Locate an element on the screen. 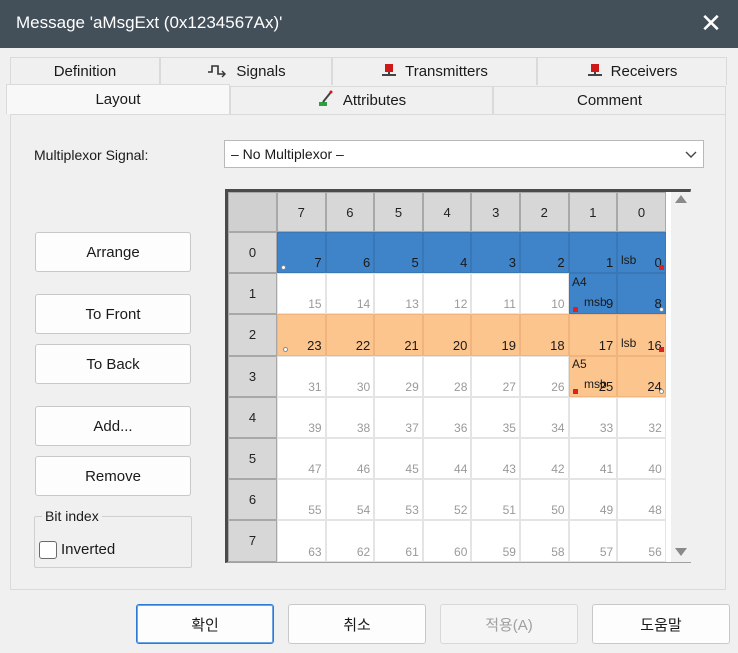 The width and height of the screenshot is (738, 653). bit-number: 35 is located at coordinates (509, 427).